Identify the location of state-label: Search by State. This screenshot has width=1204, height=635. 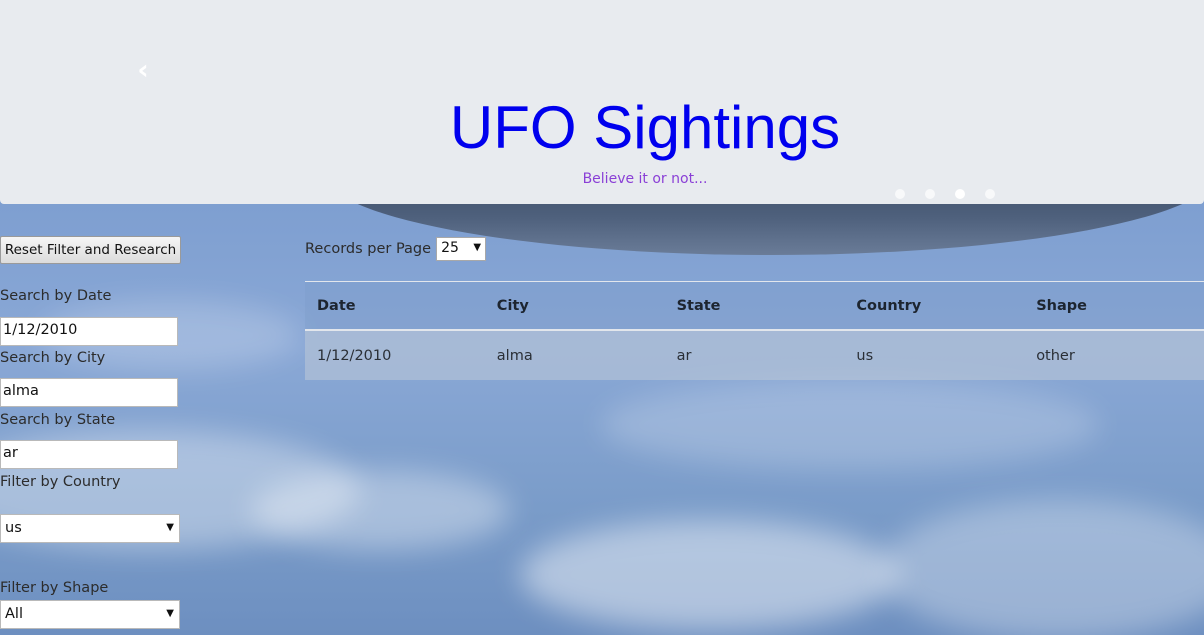
(58, 420).